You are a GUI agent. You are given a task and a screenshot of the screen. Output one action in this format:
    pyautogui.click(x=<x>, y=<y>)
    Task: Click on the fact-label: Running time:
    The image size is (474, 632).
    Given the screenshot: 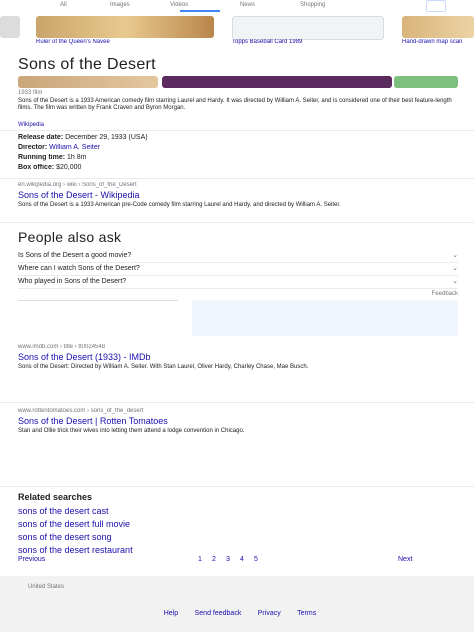 What is the action you would take?
    pyautogui.click(x=42, y=157)
    